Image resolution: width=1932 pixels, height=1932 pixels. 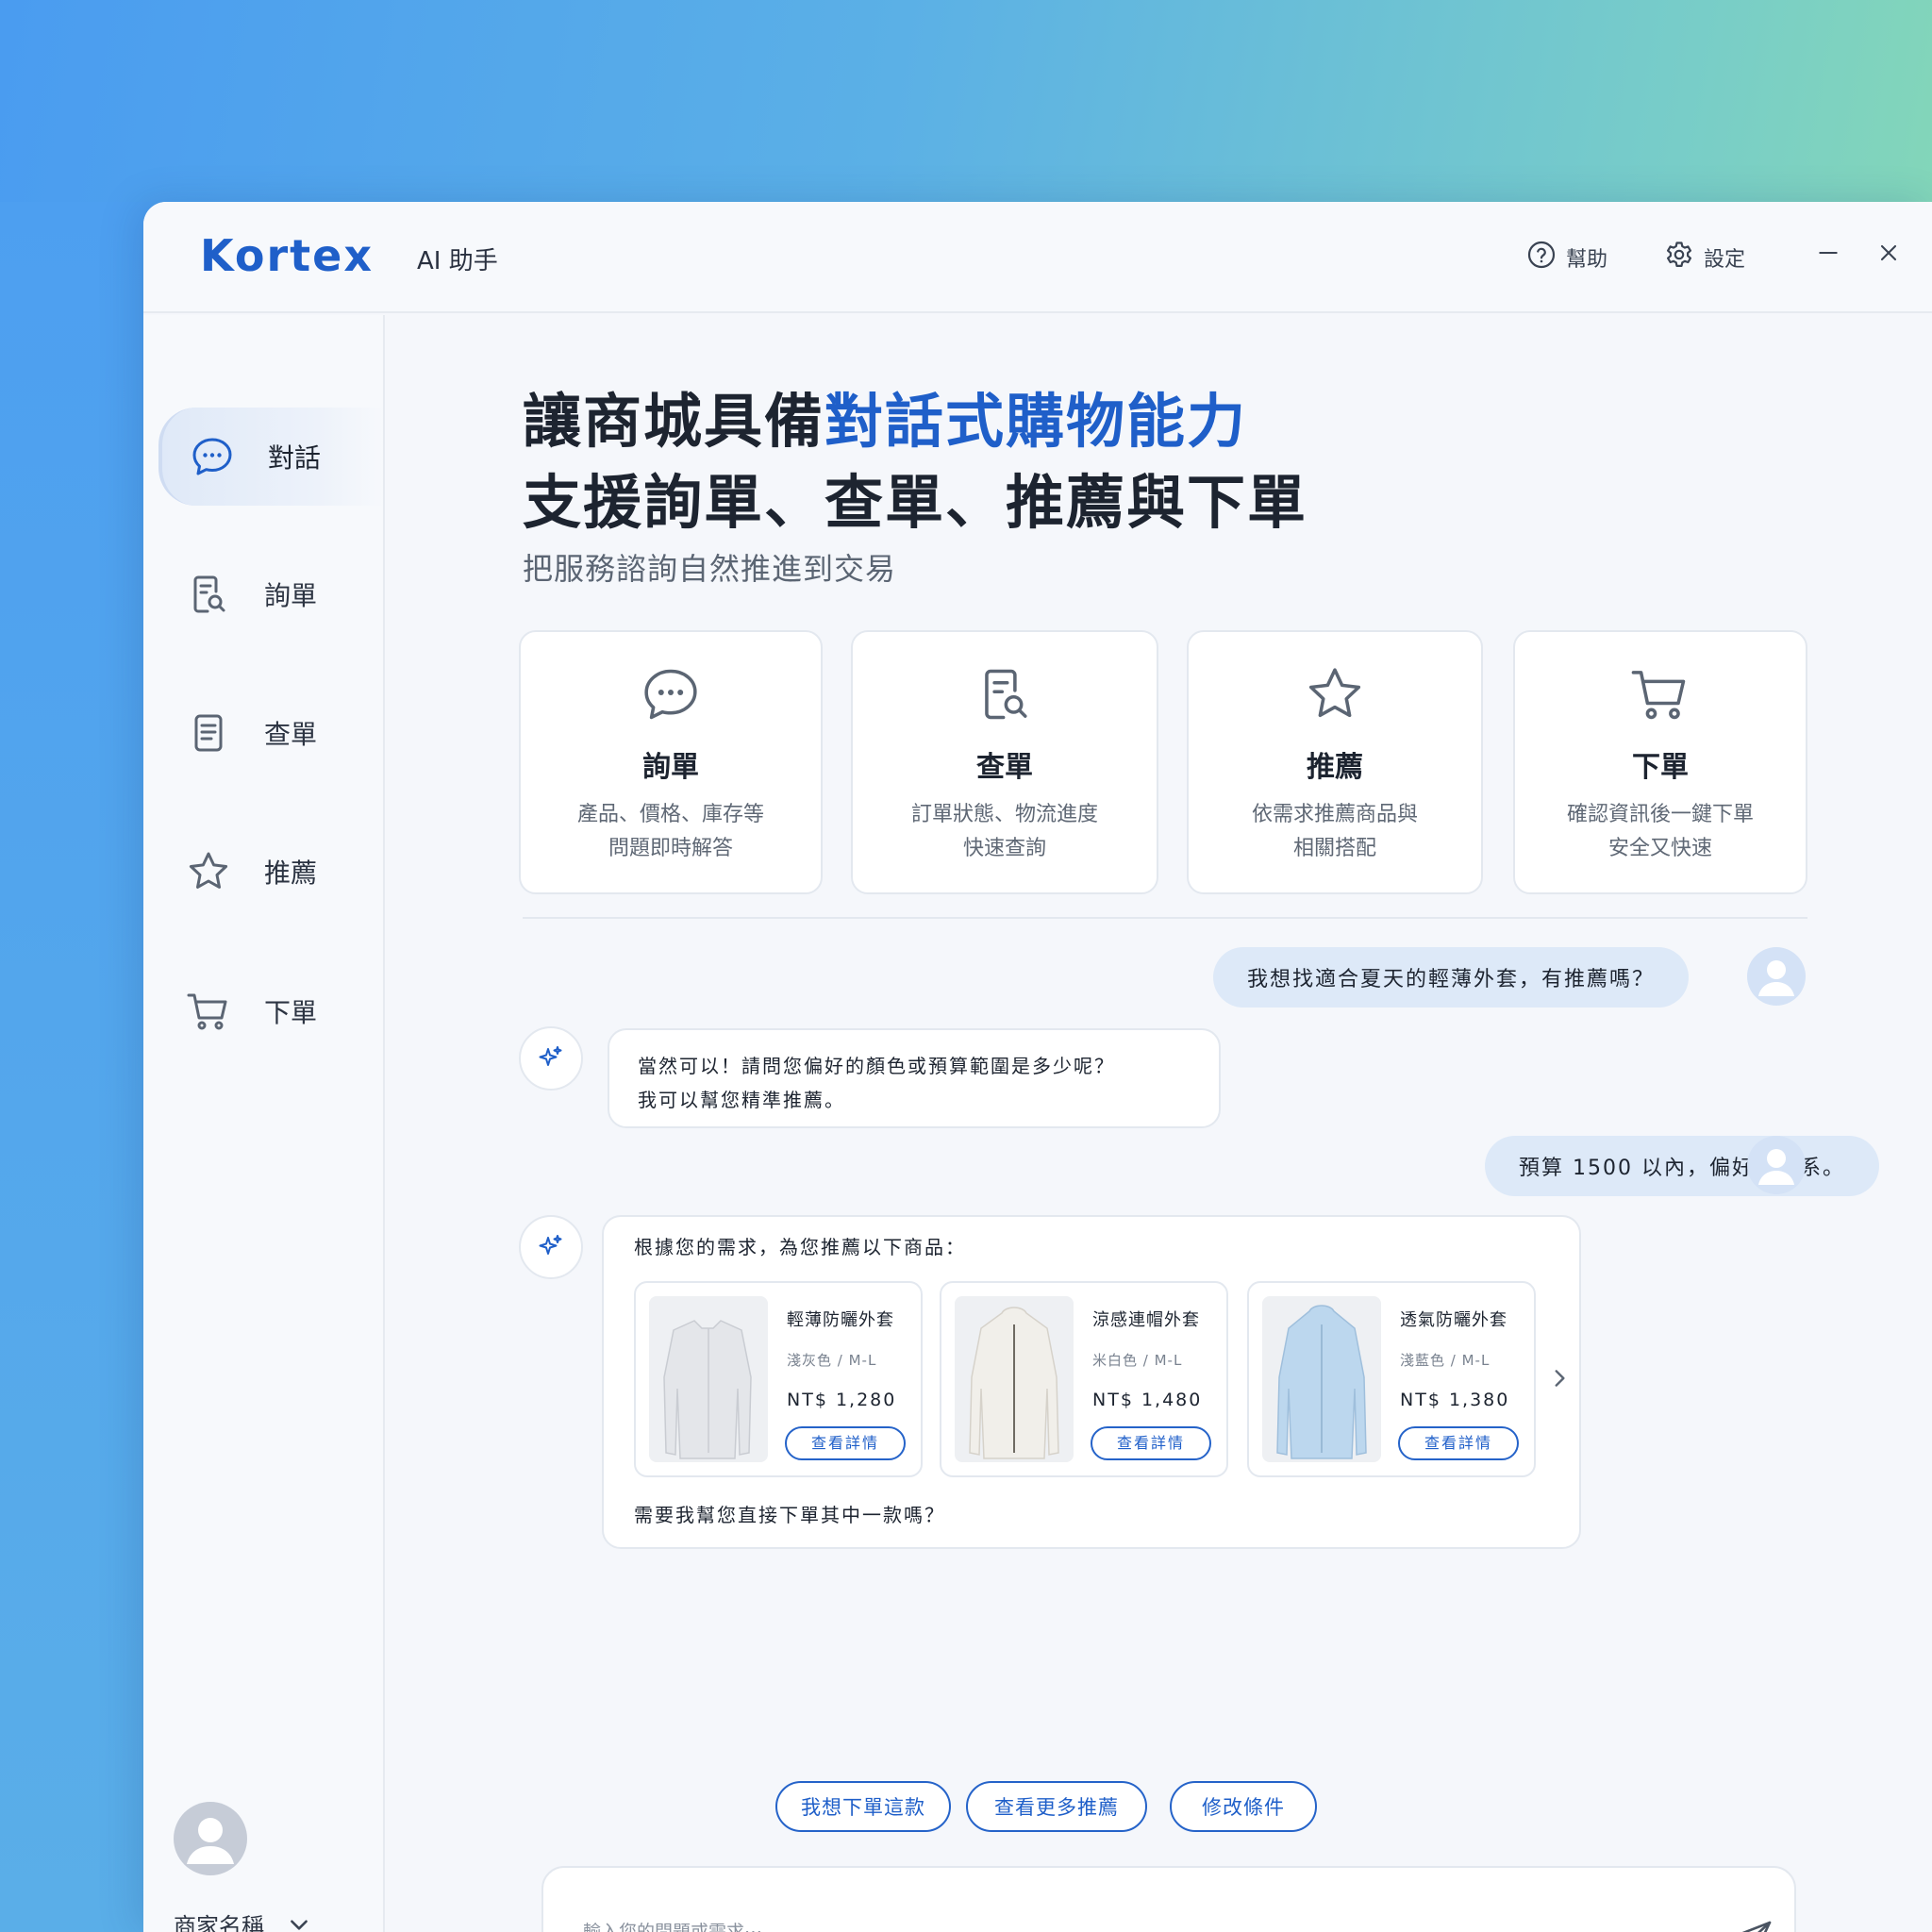 I want to click on hero-title-line1: 讓商城具備對話式購物能力, so click(x=885, y=416).